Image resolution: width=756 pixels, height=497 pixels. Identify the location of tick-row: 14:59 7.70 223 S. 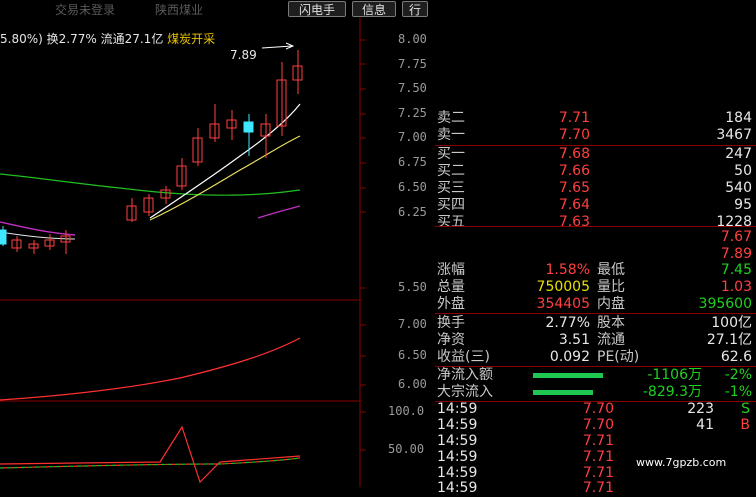
(595, 409).